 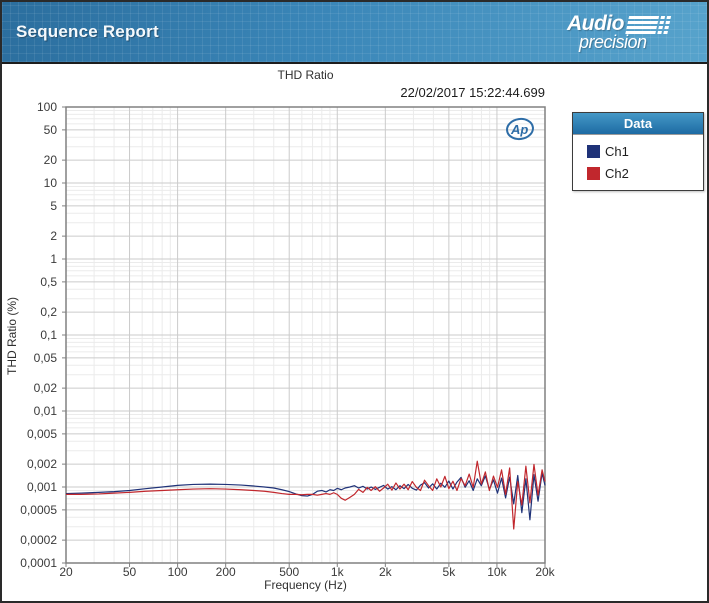 I want to click on y-tick-label: 100, so click(x=46, y=107).